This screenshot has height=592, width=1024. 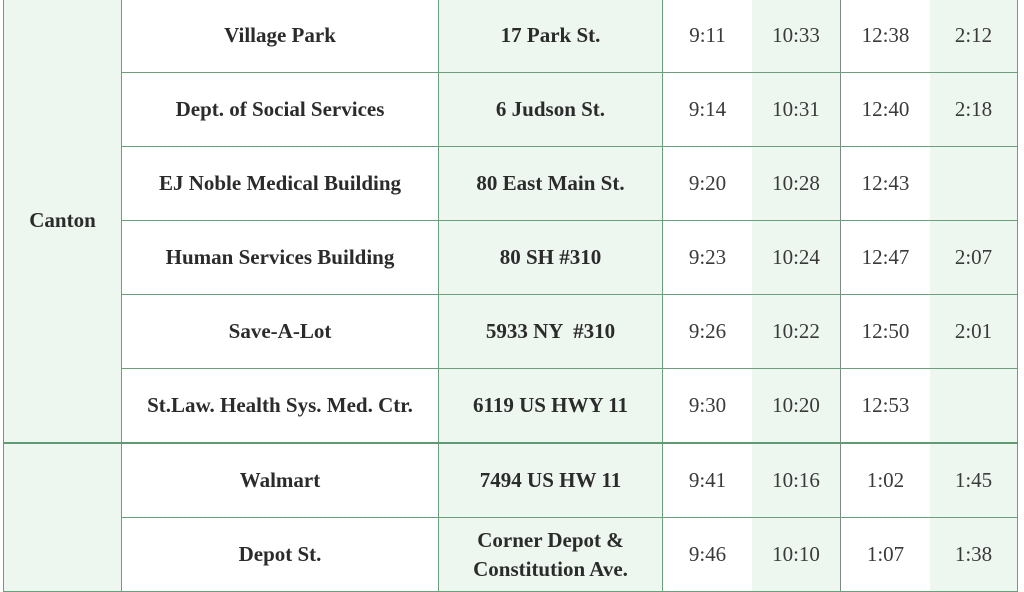 What do you see at coordinates (796, 554) in the screenshot?
I see `time-cell: 10:10` at bounding box center [796, 554].